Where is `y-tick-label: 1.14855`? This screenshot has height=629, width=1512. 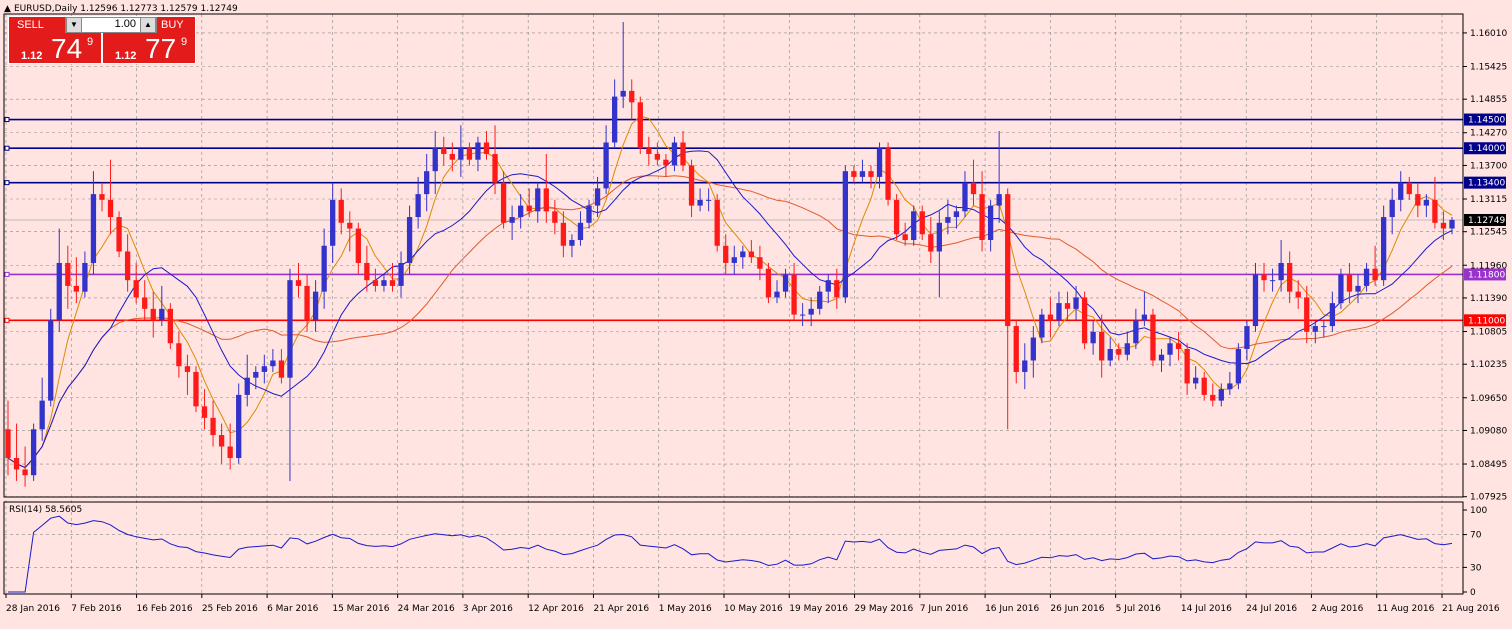
y-tick-label: 1.14855 is located at coordinates (1488, 100).